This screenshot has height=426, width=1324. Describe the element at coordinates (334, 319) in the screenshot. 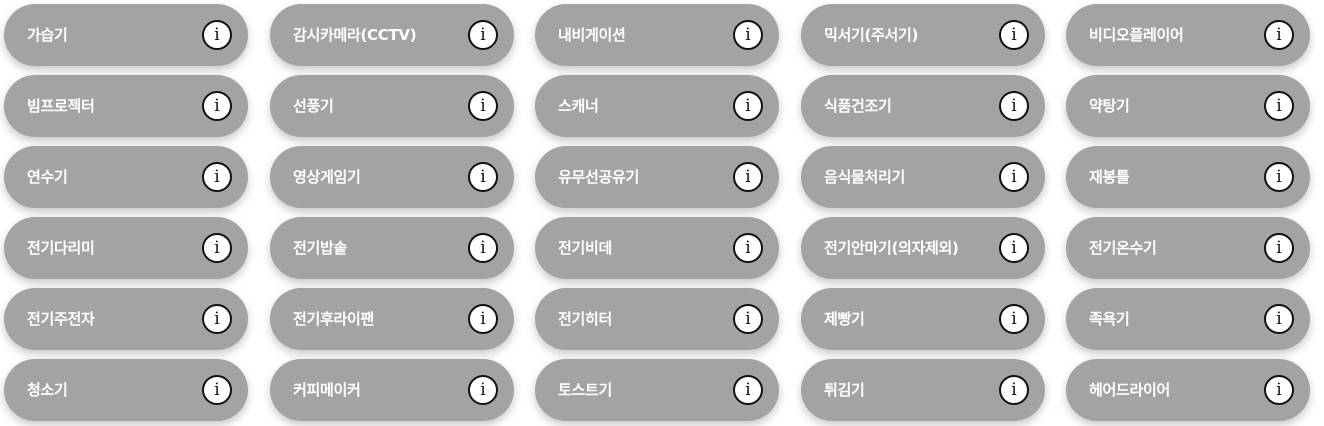

I see `category-label: 전기후라이팬` at that location.